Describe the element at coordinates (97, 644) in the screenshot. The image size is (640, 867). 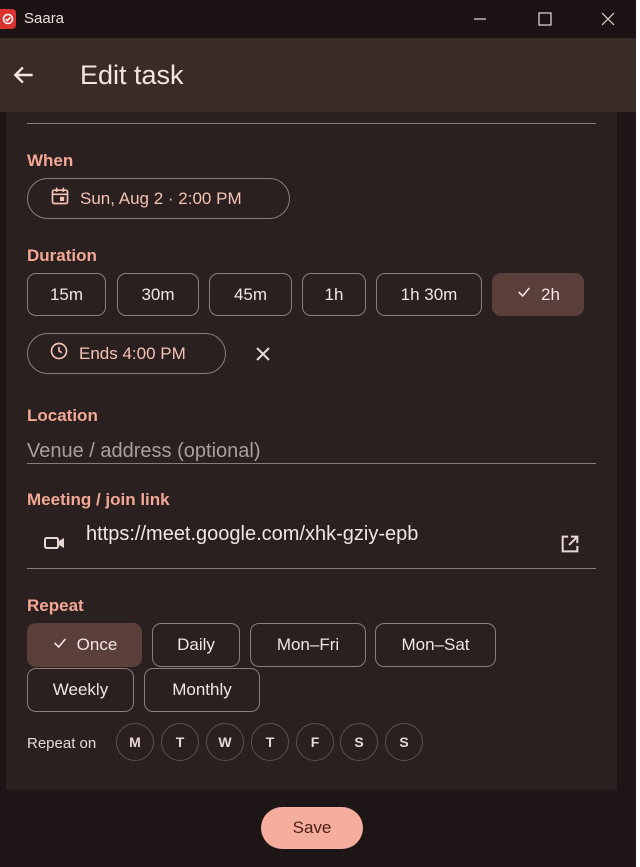
I see `repeat-option-label: Once` at that location.